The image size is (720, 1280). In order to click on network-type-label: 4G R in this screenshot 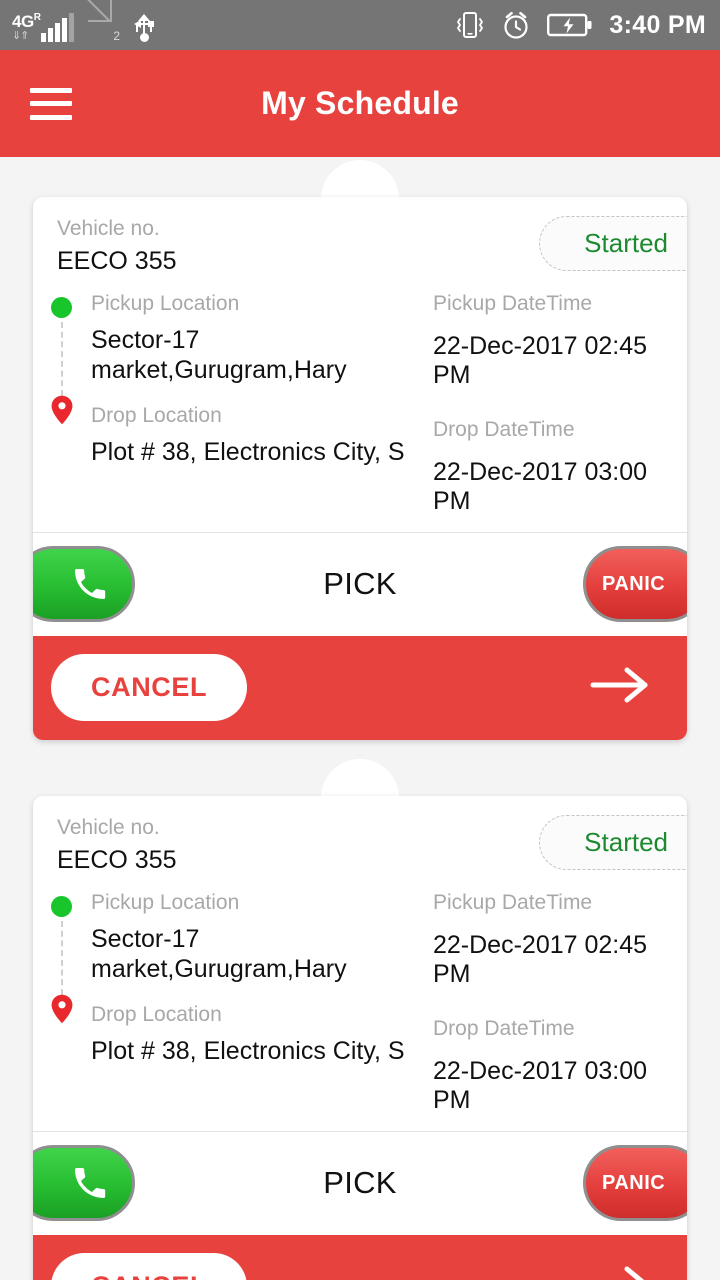, I will do `click(26, 21)`.